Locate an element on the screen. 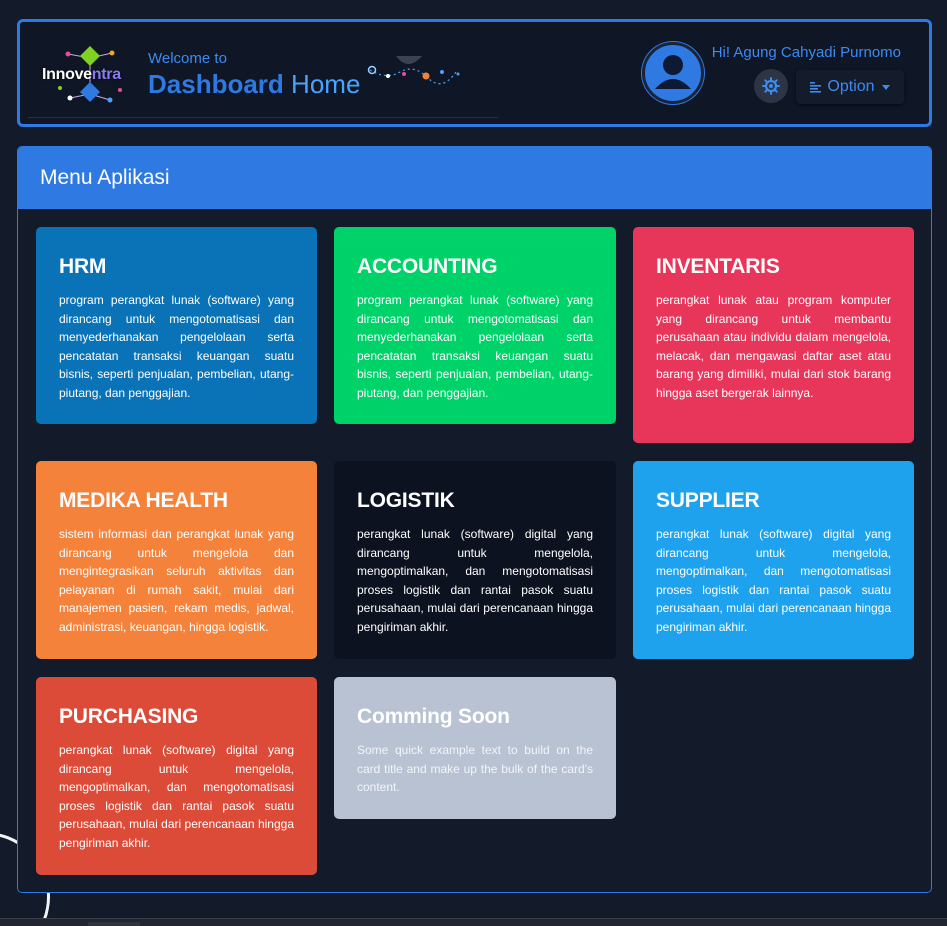 This screenshot has height=926, width=947. option-dropdown-button: Option is located at coordinates (850, 87).